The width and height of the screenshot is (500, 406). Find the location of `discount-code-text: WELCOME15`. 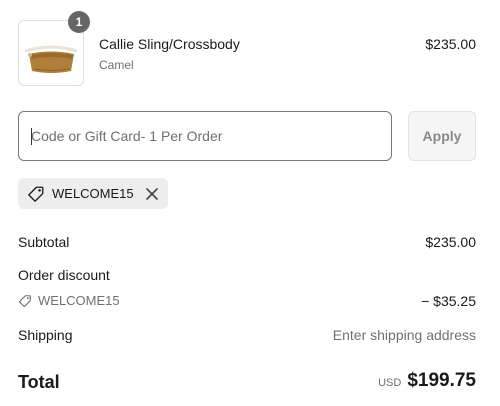

discount-code-text: WELCOME15 is located at coordinates (79, 300).